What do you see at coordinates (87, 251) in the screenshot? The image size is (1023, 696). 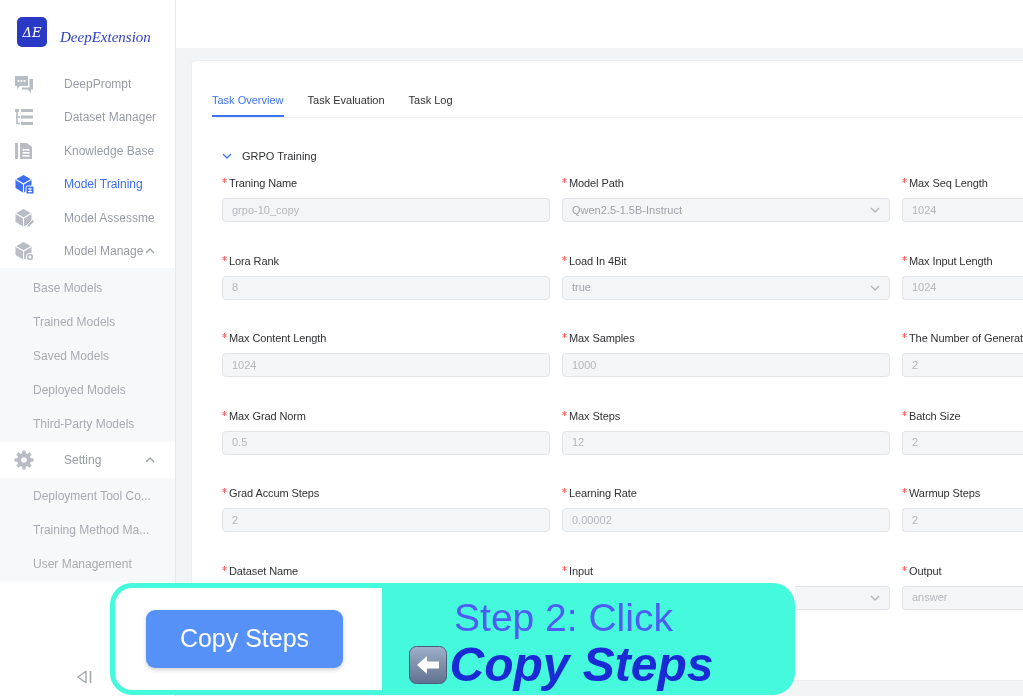 I see `menu-item: Model Manage` at bounding box center [87, 251].